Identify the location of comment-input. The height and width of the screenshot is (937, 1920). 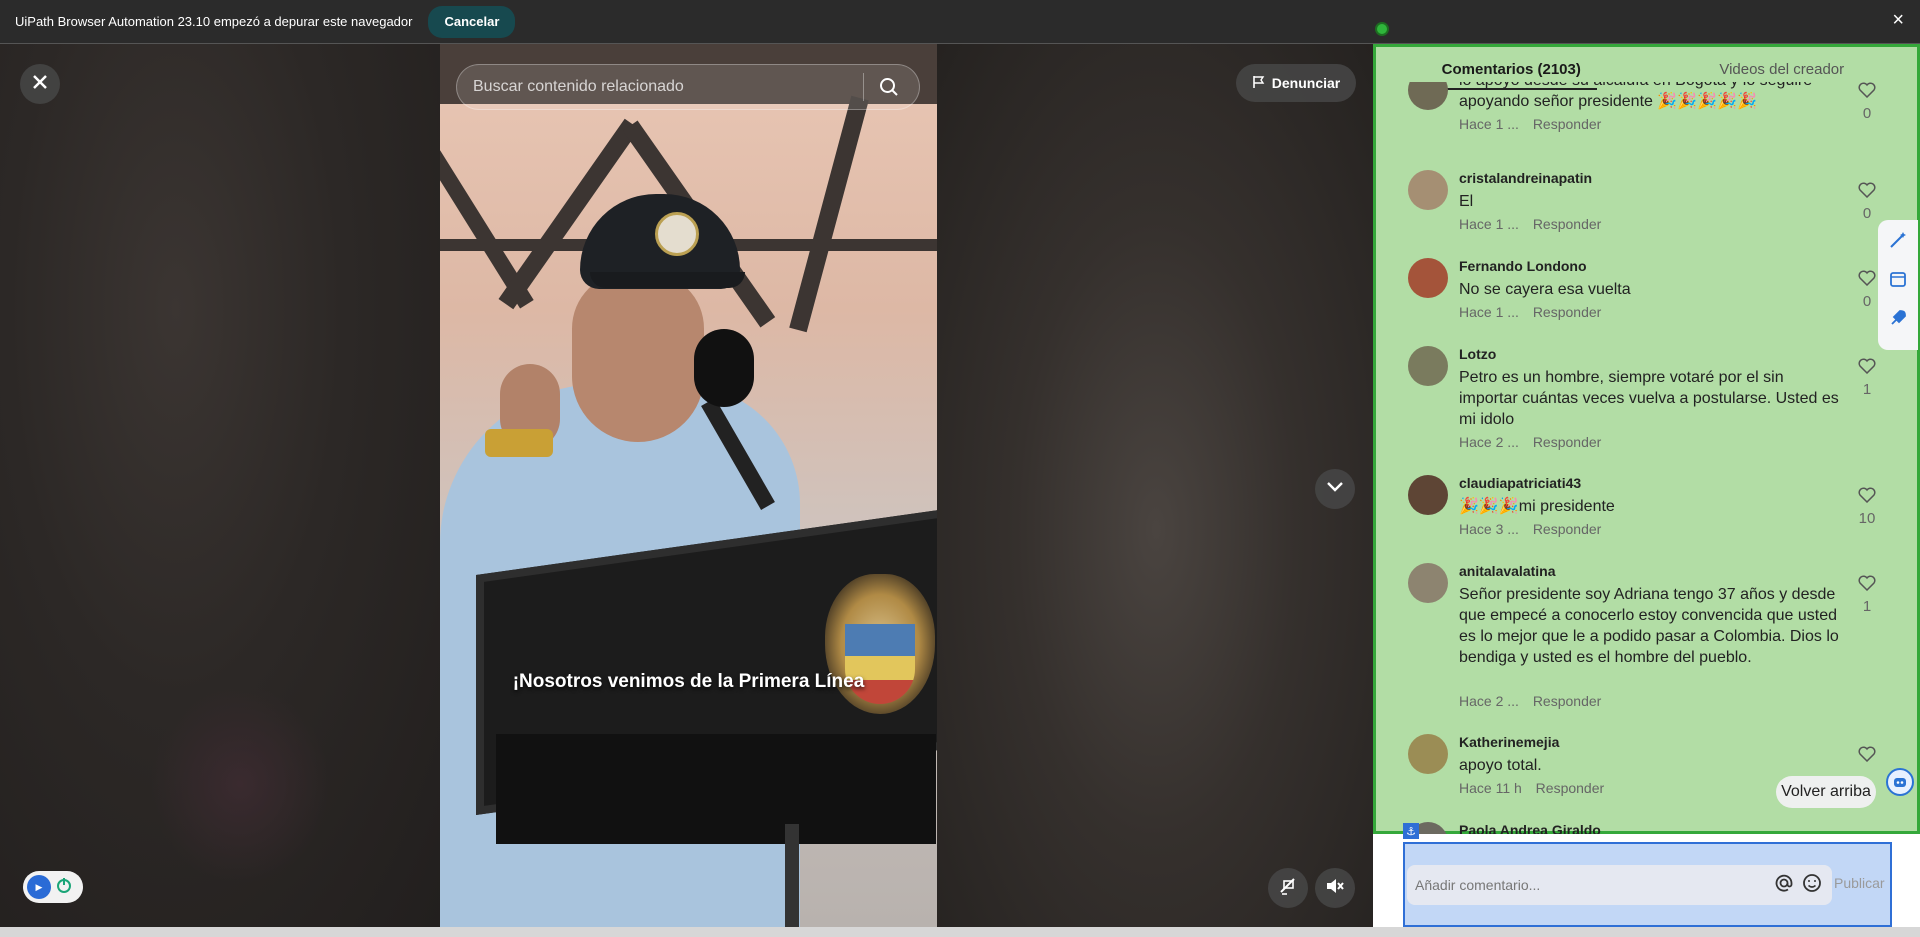
(1575, 885).